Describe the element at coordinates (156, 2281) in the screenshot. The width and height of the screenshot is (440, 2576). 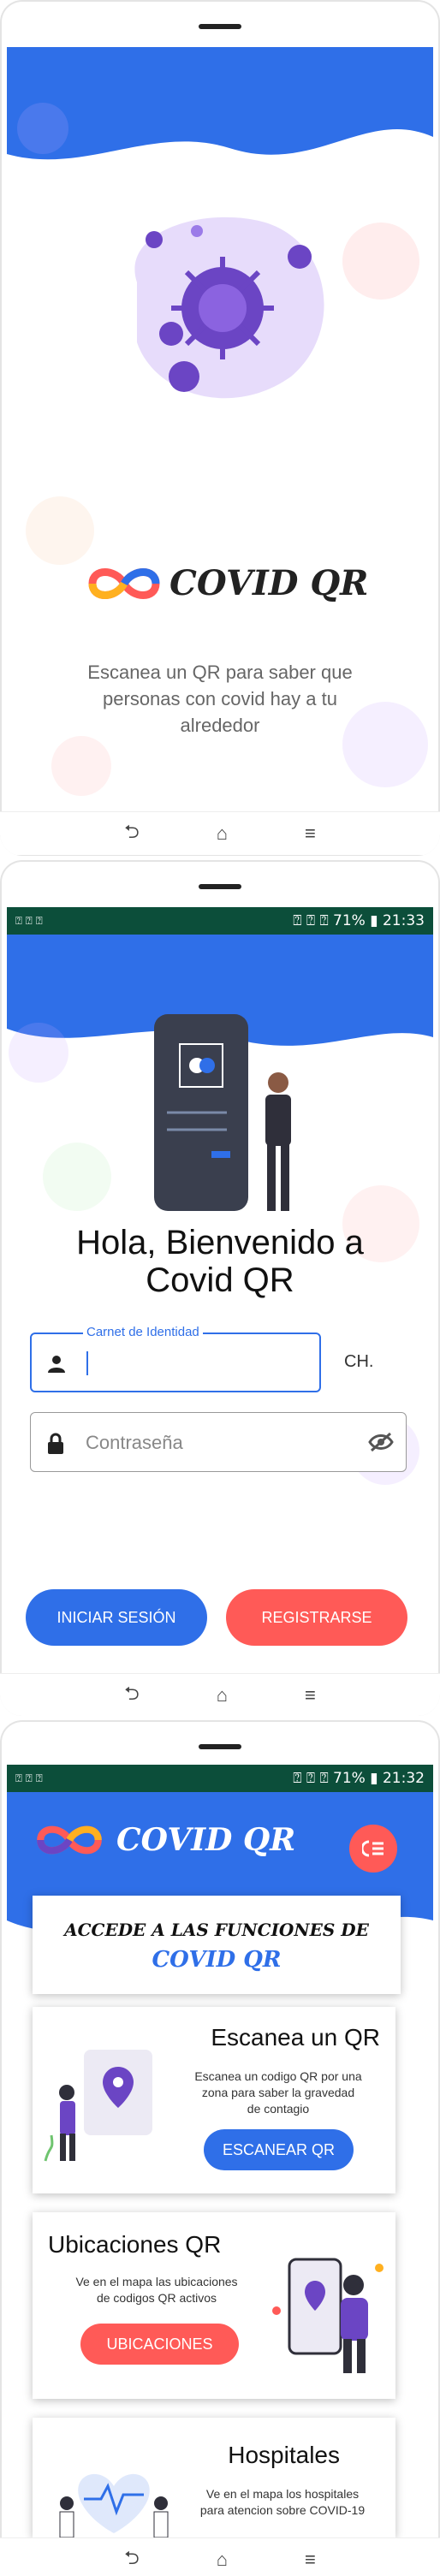
I see `card-desc-line: Ve en el mapa las ubicaciones` at that location.